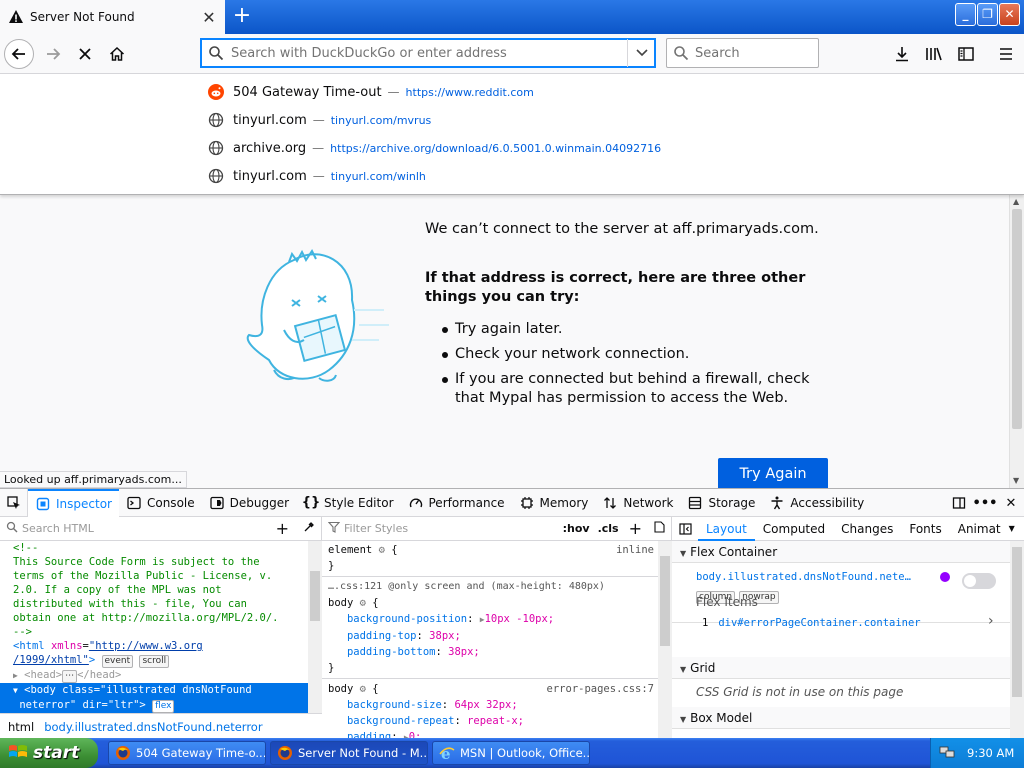 The height and width of the screenshot is (768, 1024). Describe the element at coordinates (315, 627) in the screenshot. I see `markup-scrollbar` at that location.